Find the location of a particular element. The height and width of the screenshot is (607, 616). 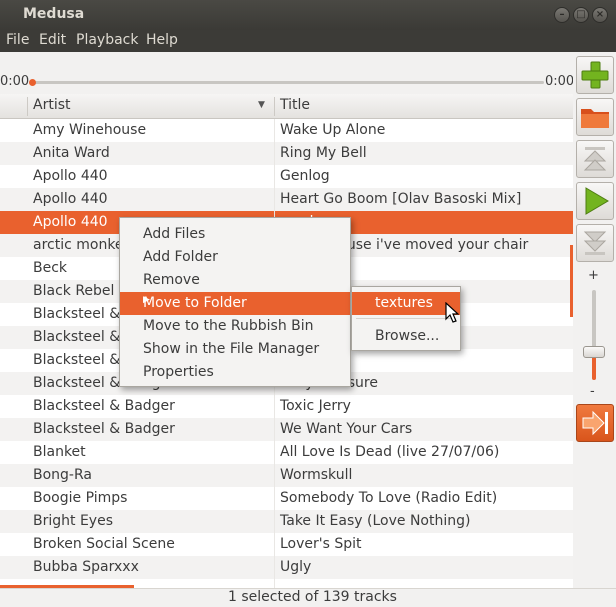

title-cell: Heart Go Boom [Olav Basoski Mix] is located at coordinates (401, 199).